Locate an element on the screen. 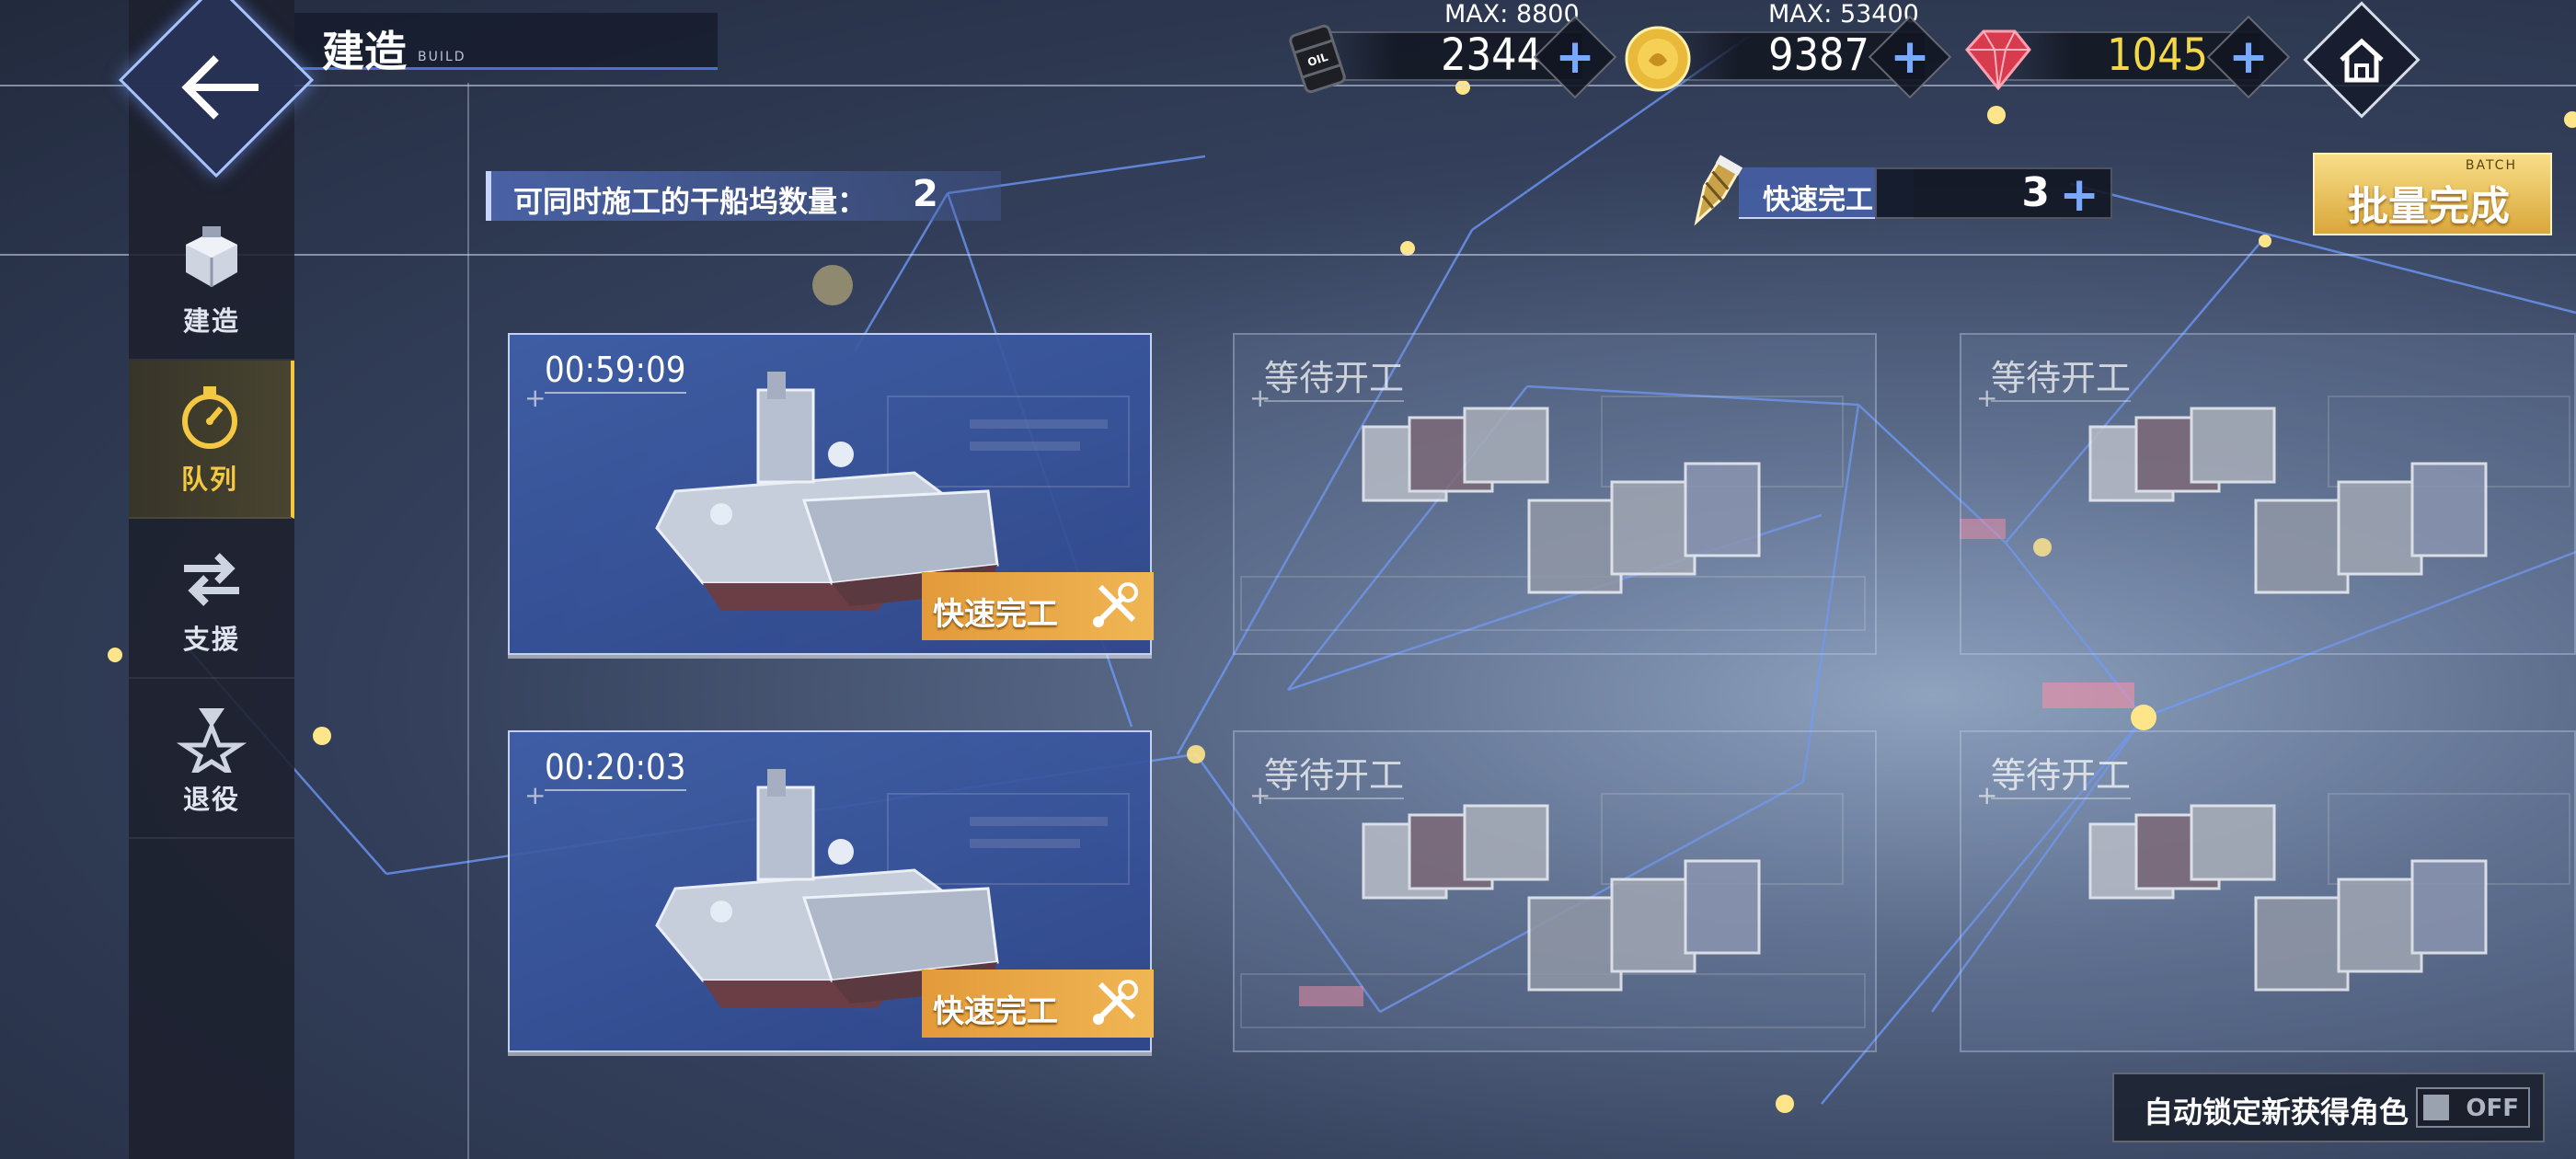 The image size is (2576, 1159). resource-gems: 1045 + is located at coordinates (2126, 57).